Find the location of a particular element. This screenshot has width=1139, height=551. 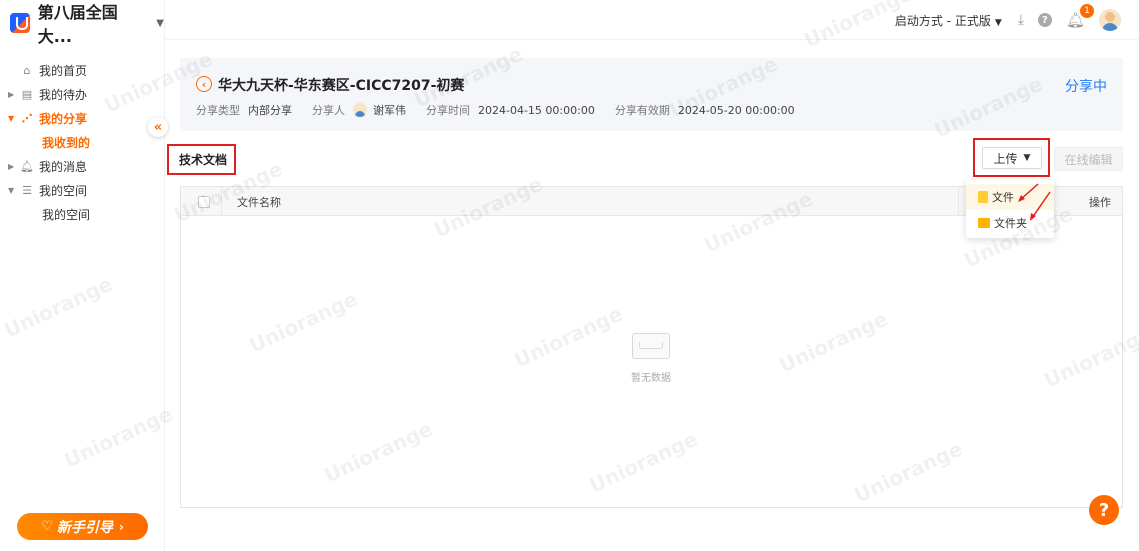

guide-label: 新手引导 is located at coordinates (84, 527).